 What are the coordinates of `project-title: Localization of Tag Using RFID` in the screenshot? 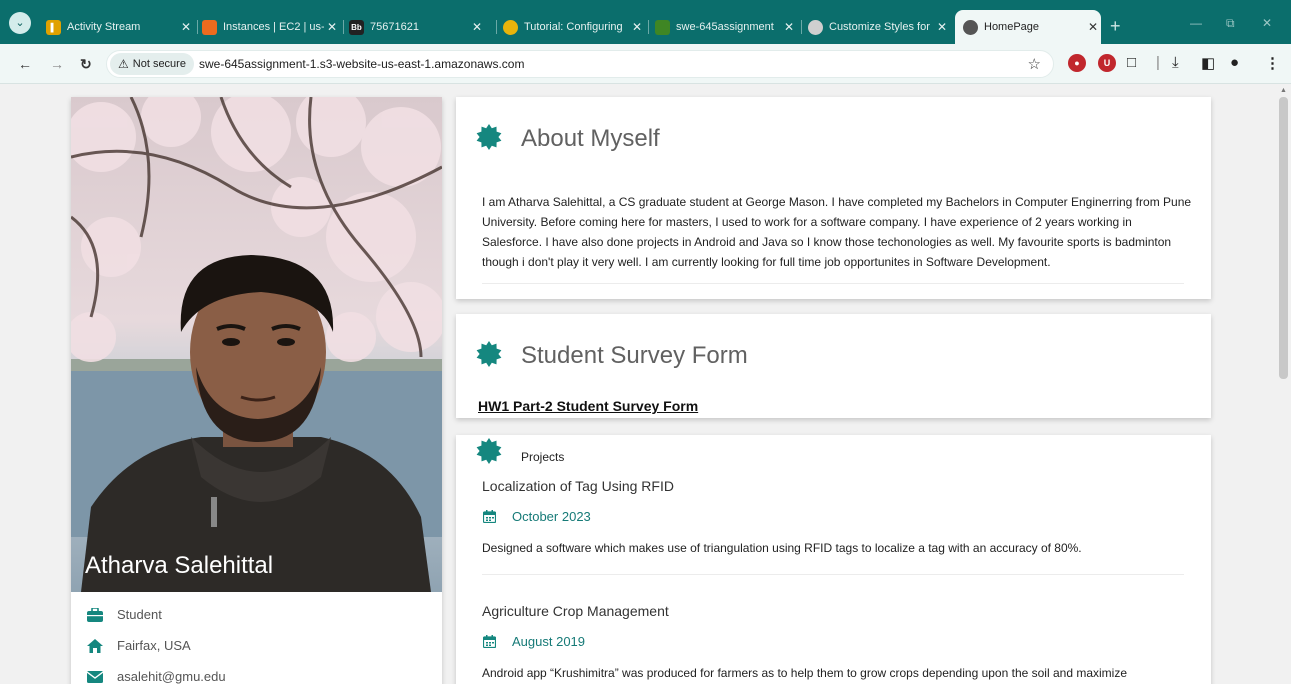 It's located at (578, 486).